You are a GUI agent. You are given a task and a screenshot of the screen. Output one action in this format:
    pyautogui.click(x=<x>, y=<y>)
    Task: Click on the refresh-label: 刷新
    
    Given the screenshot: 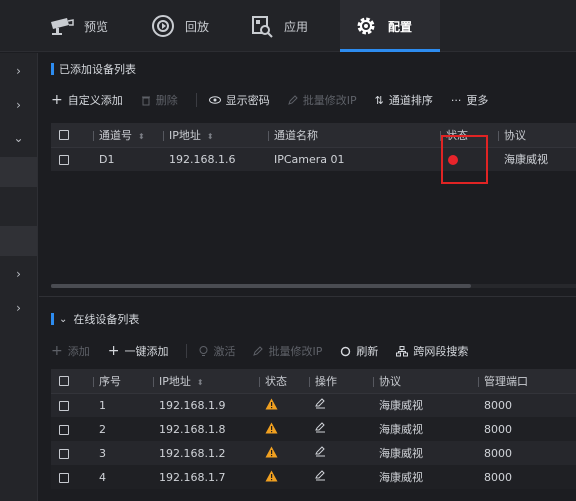 What is the action you would take?
    pyautogui.click(x=367, y=351)
    